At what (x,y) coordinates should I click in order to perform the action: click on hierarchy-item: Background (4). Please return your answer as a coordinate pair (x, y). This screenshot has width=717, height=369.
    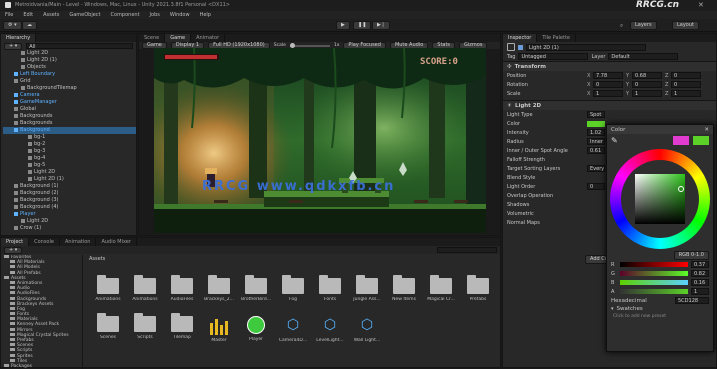
    Looking at the image, I should click on (69, 207).